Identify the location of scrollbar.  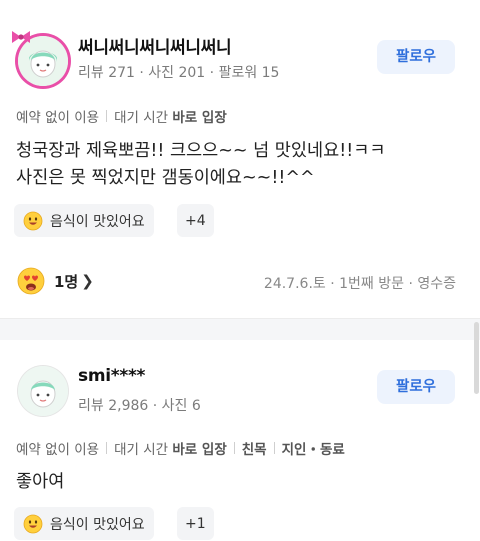
(476, 358).